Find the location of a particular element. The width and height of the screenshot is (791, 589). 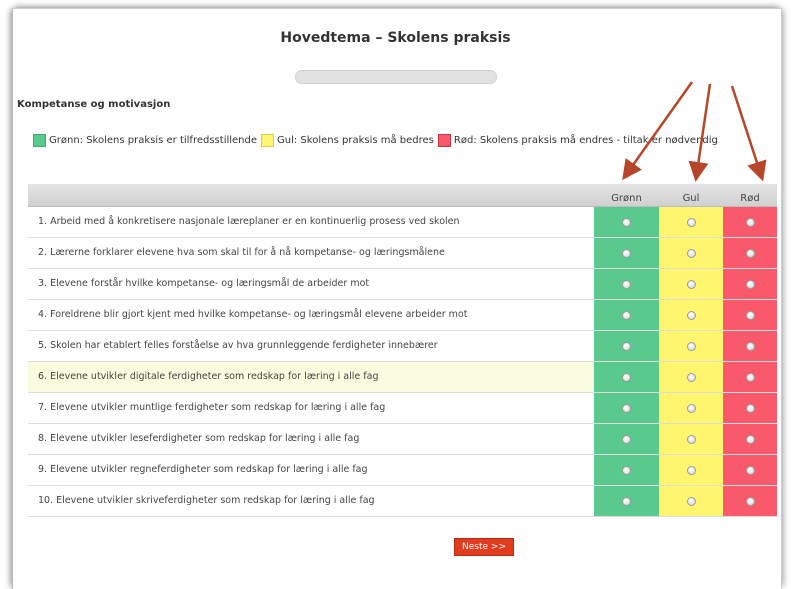

page-title: Hovedtema – Skolens praksis is located at coordinates (395, 38).